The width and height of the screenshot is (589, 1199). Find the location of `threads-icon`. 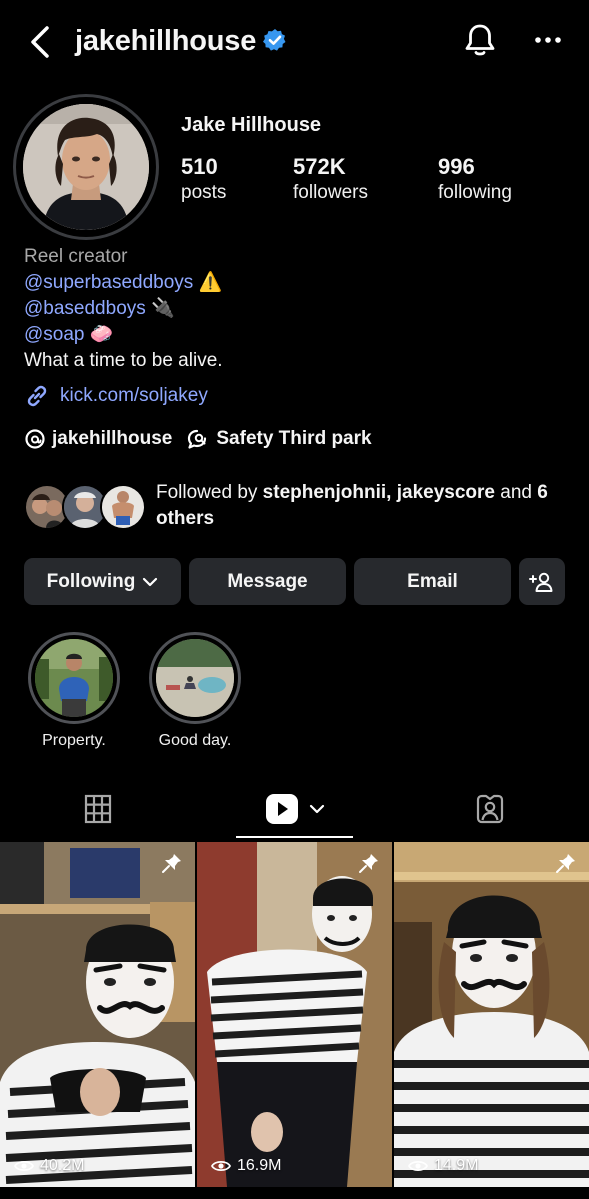

threads-icon is located at coordinates (35, 439).